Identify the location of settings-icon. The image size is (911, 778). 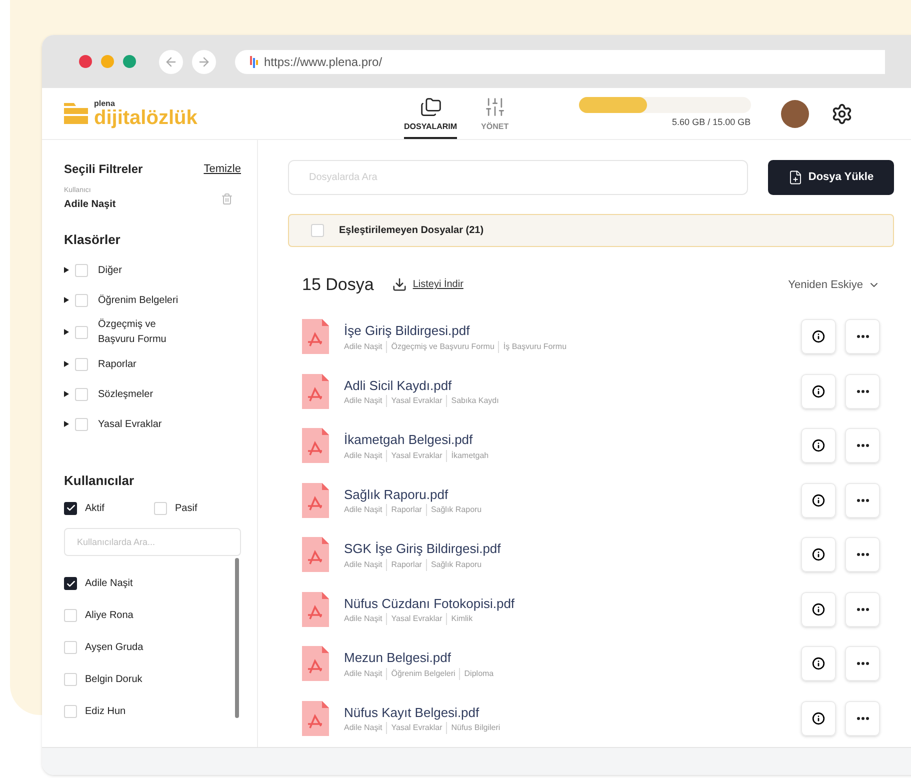
(841, 113).